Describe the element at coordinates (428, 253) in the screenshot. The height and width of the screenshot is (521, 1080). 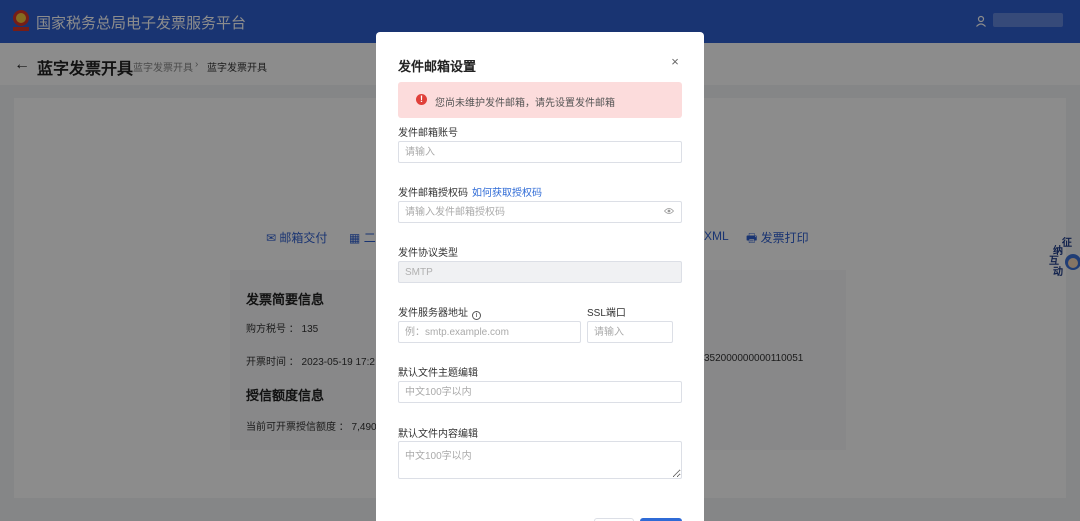
I see `protocol-label: 发件协议类型` at that location.